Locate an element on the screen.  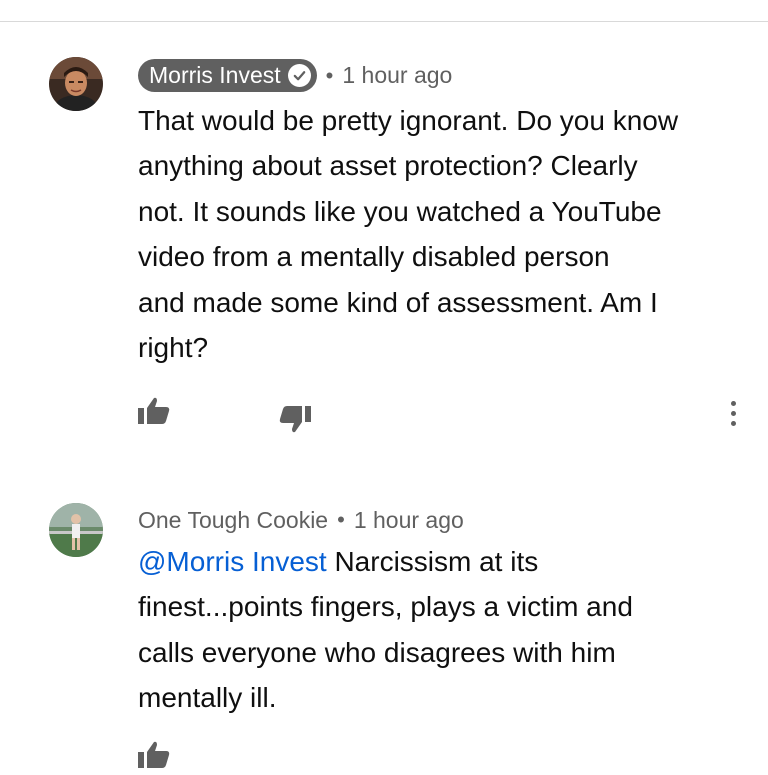
author-chip: Morris Invest is located at coordinates (227, 75).